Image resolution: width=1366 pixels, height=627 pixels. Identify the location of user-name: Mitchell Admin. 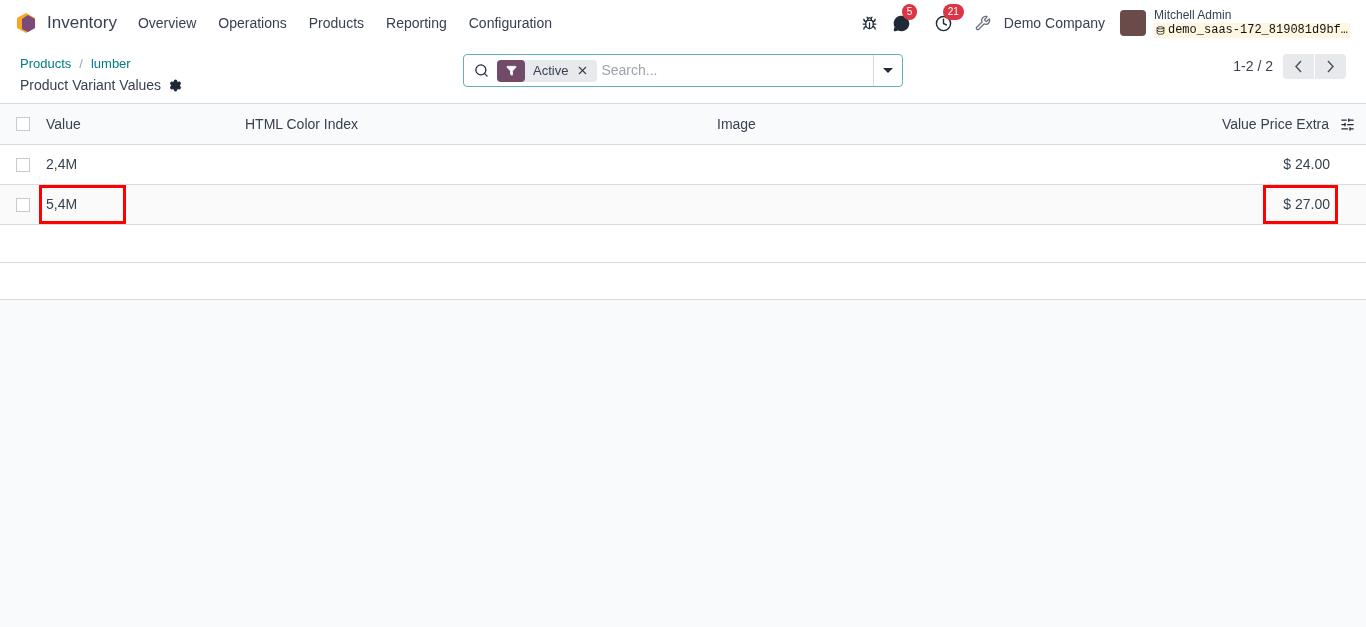
(1251, 15).